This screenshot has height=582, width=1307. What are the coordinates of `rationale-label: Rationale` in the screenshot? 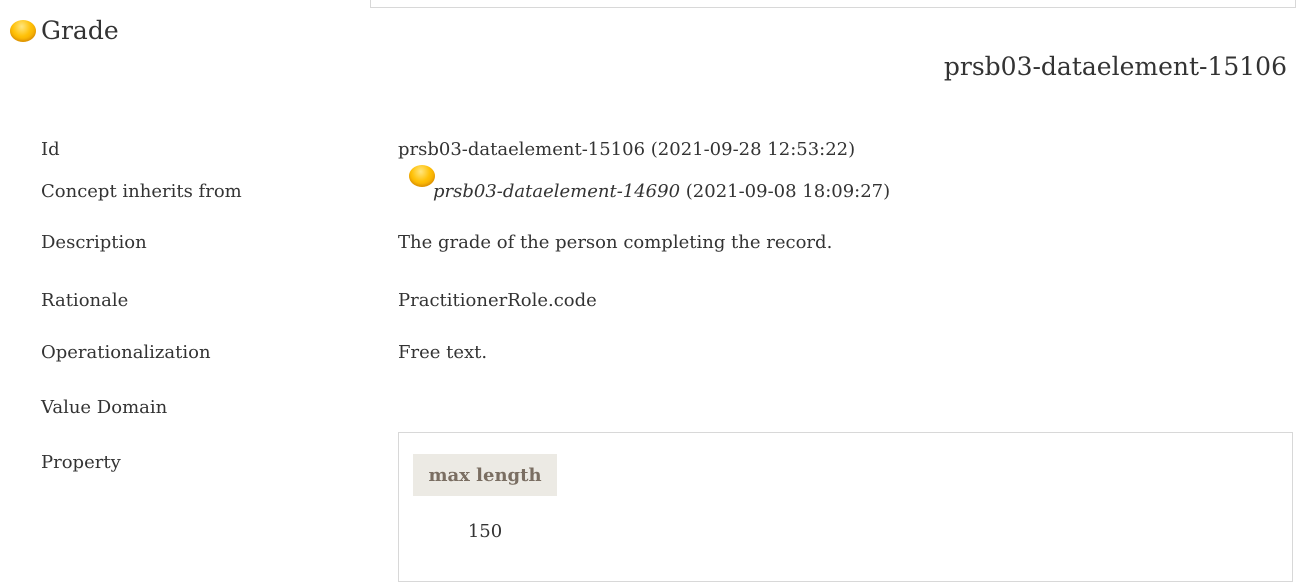 It's located at (85, 300).